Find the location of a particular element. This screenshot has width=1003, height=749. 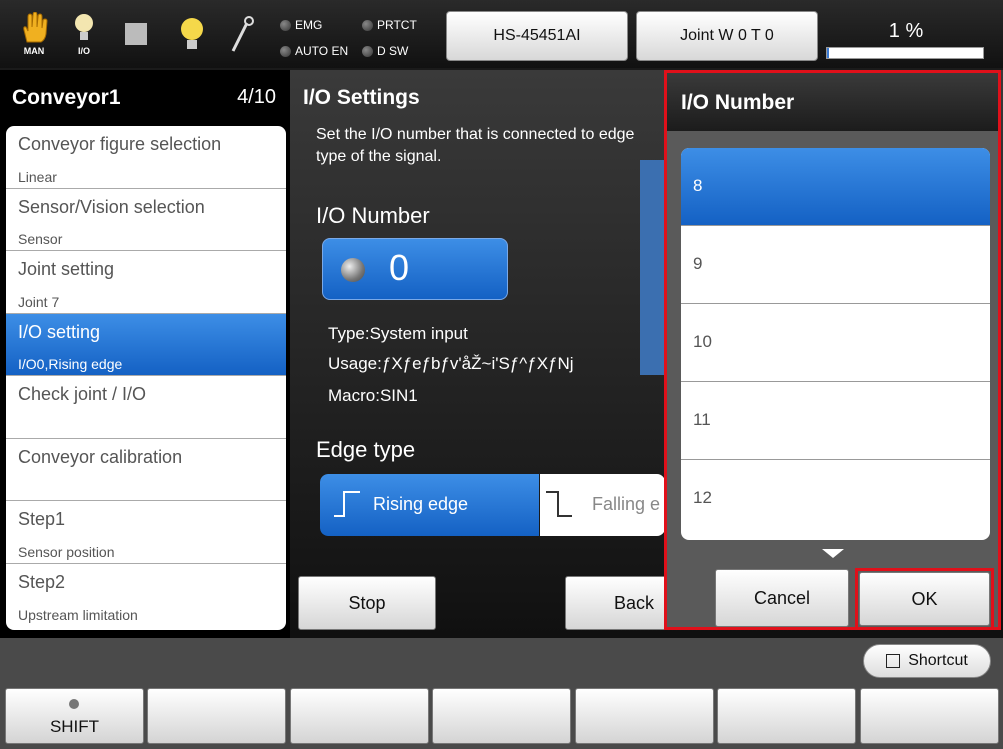

step-item-joint-setting: Joint setting Joint 7 is located at coordinates (146, 282).